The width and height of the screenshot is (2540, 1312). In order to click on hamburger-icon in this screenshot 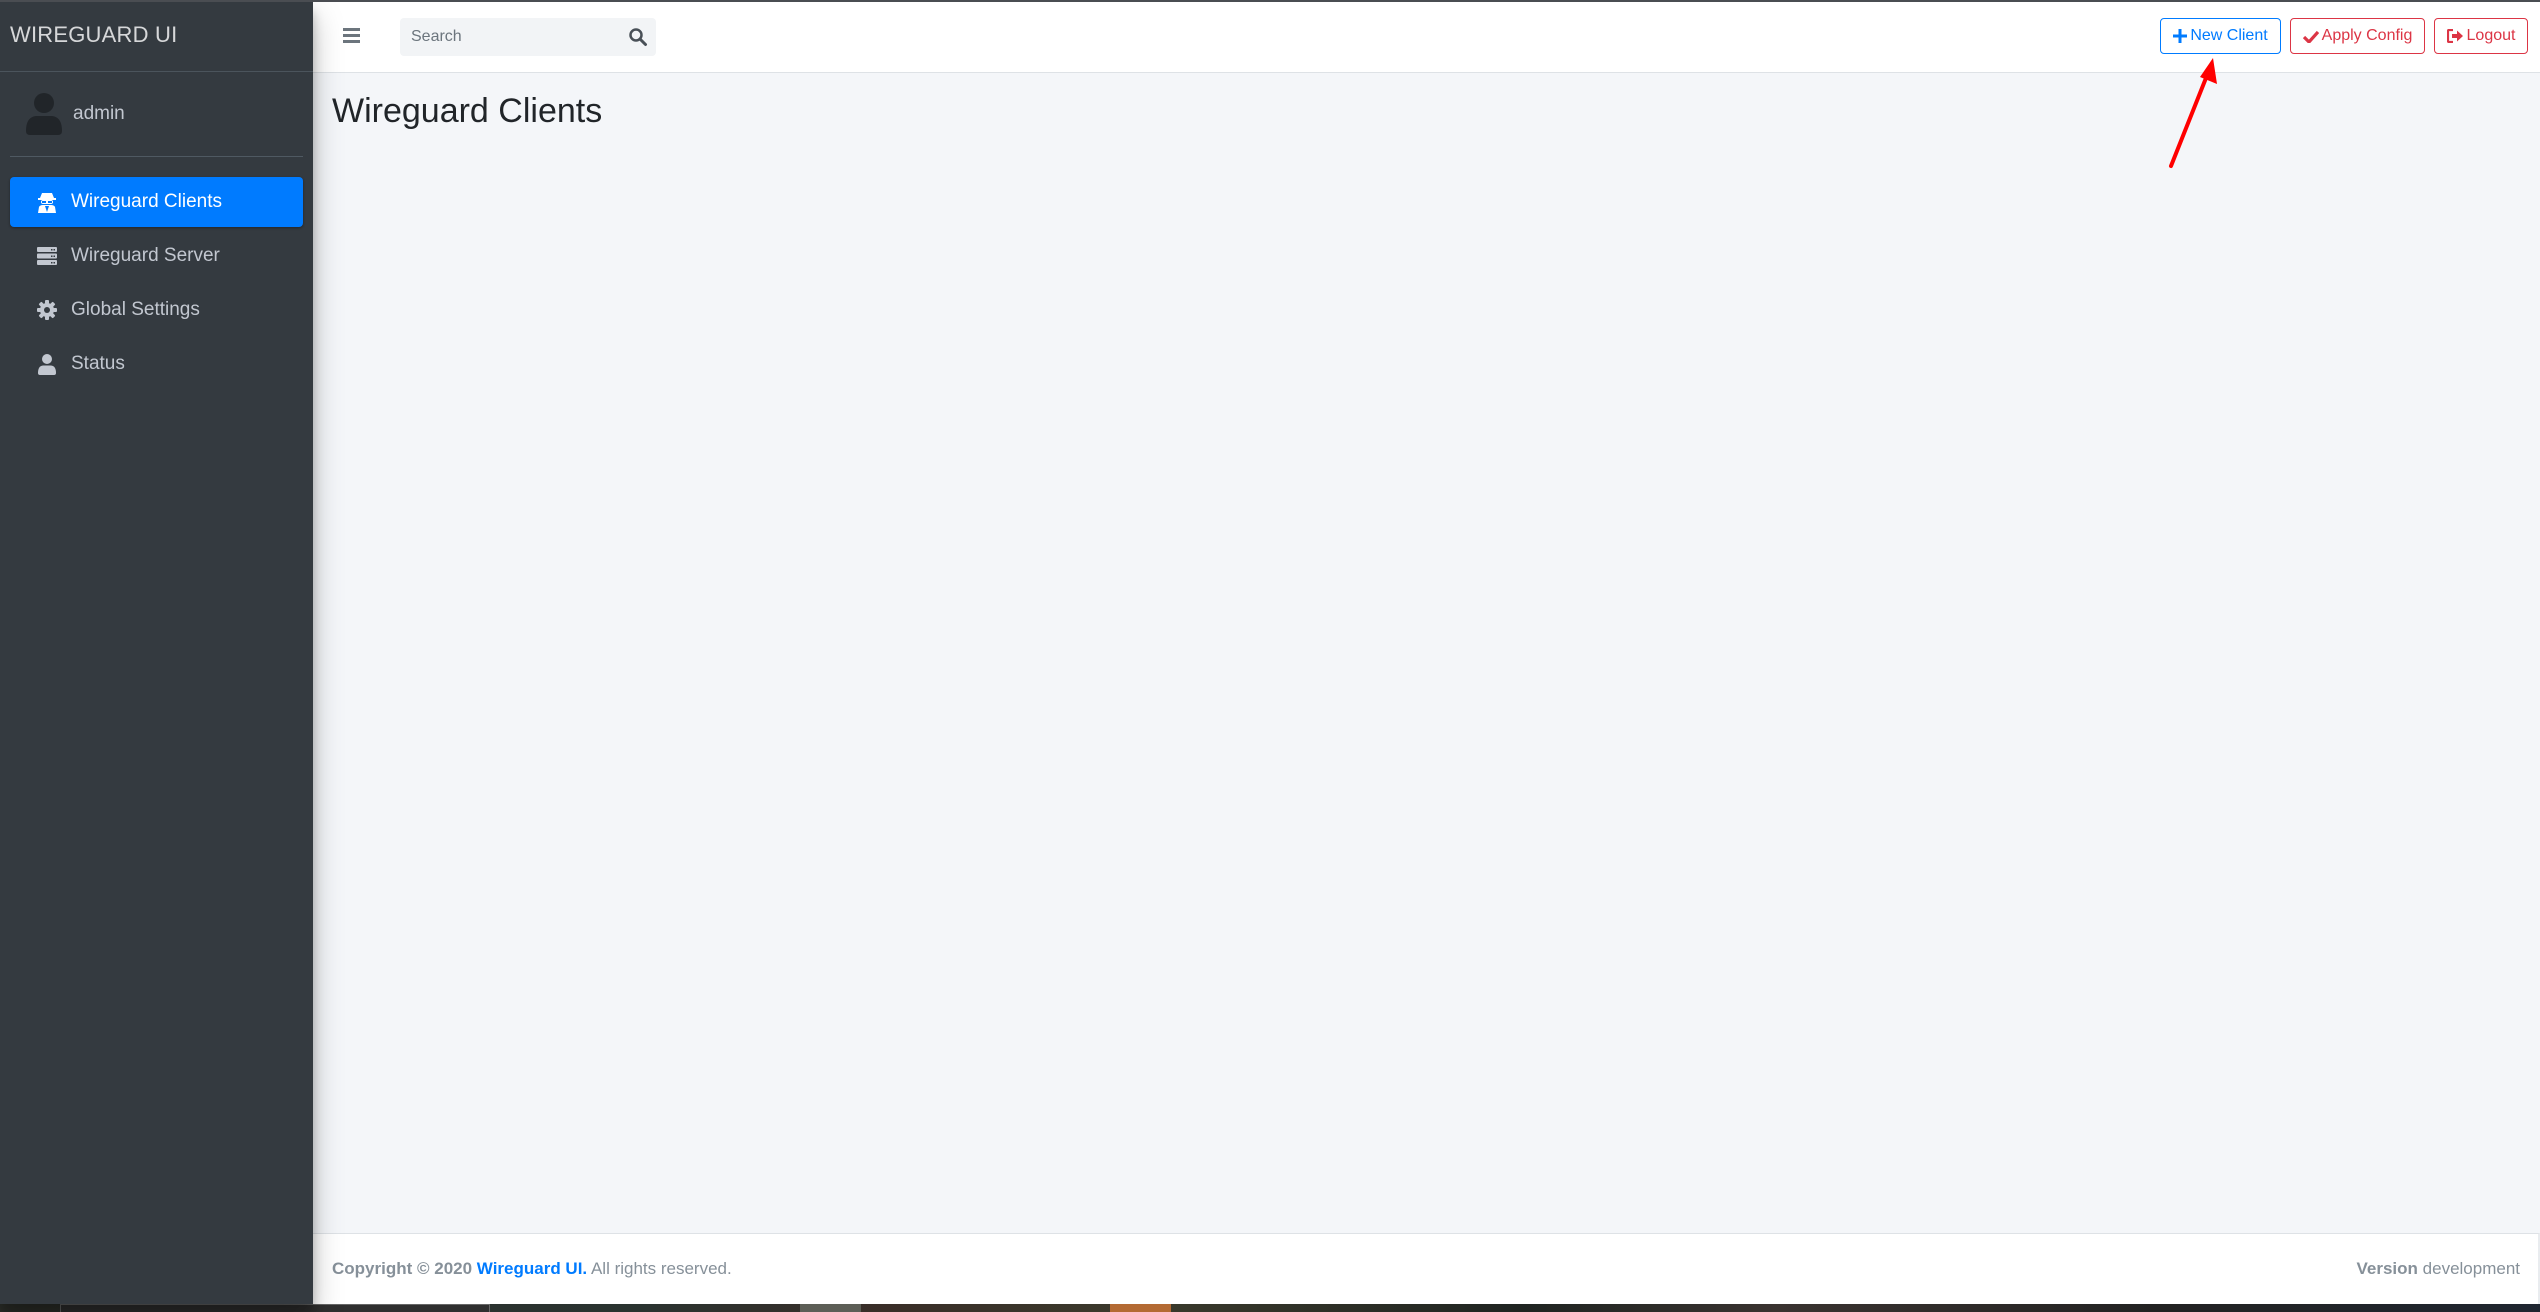, I will do `click(351, 35)`.